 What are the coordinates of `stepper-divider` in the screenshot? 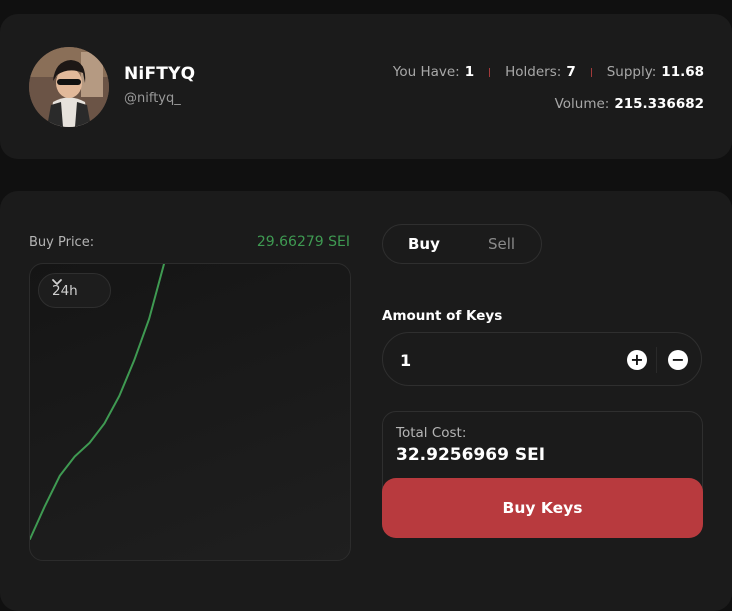 It's located at (656, 360).